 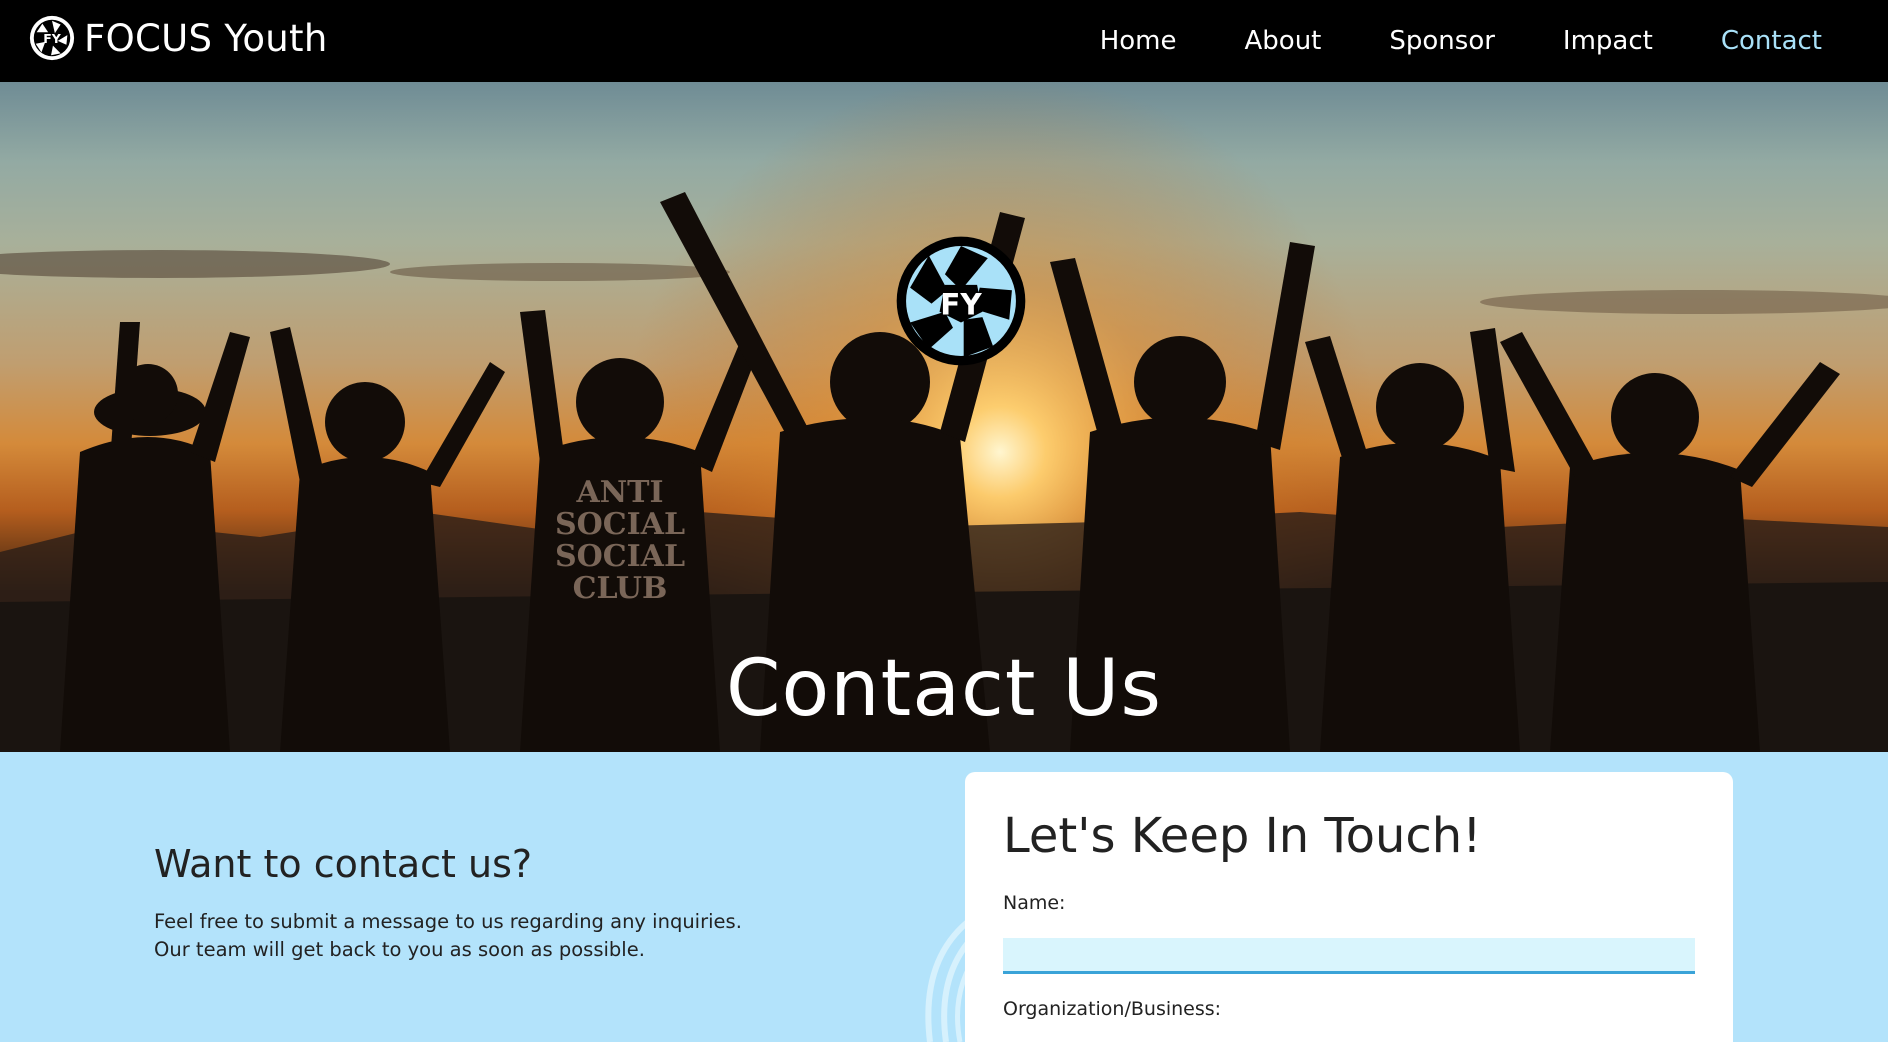 What do you see at coordinates (620, 588) in the screenshot?
I see `hoodie-text-line: CLUB` at bounding box center [620, 588].